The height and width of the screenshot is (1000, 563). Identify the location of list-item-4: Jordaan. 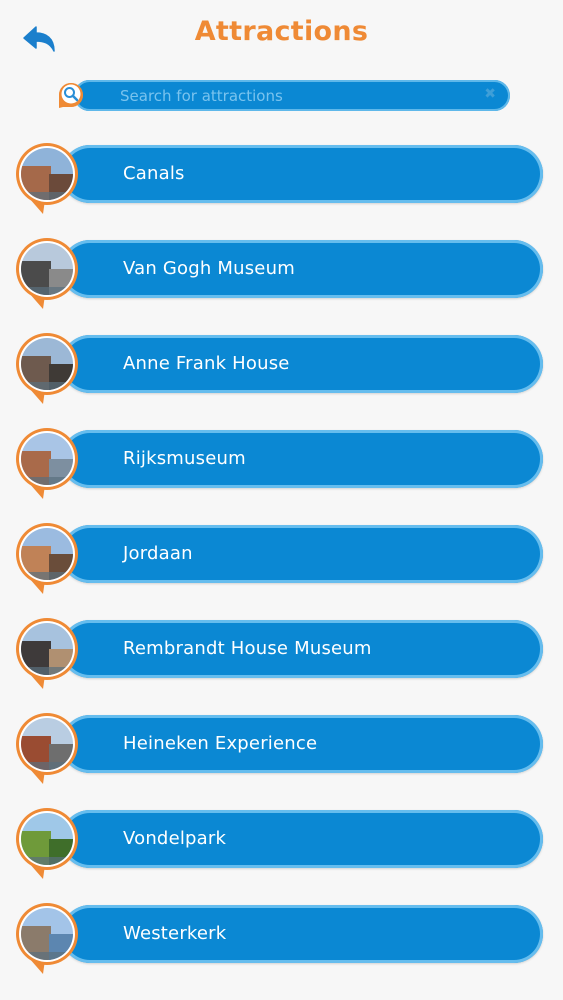
(279, 558).